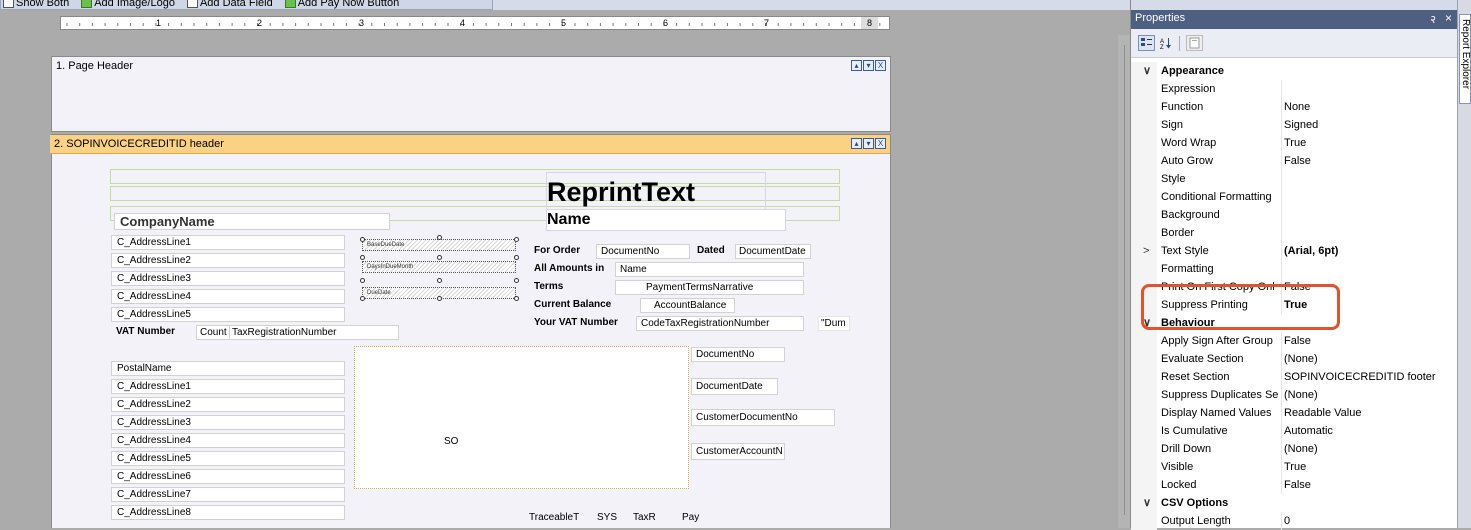  What do you see at coordinates (228, 386) in the screenshot?
I see `postal-address-line-1: C_AddressLine1` at bounding box center [228, 386].